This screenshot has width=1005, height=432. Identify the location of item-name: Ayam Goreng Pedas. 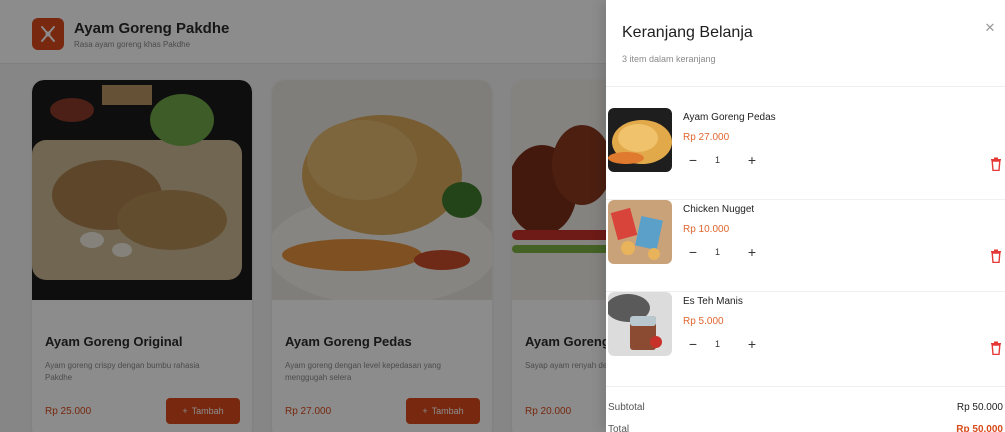
(729, 117).